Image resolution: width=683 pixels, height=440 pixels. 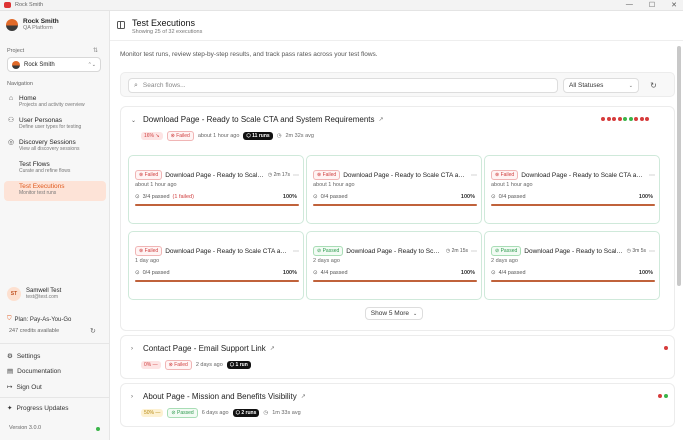 I want to click on app-logo-icon, so click(x=12, y=24).